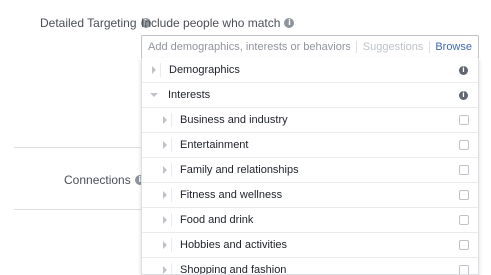 The image size is (491, 275). What do you see at coordinates (204, 70) in the screenshot?
I see `category-label: Demographics` at bounding box center [204, 70].